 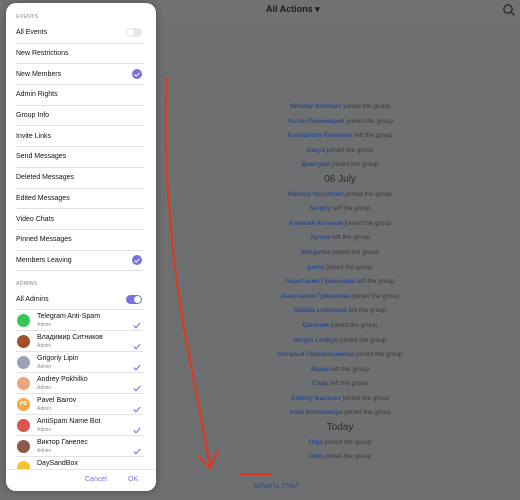 I want to click on event-filter-item: Video Chats, so click(x=80, y=219).